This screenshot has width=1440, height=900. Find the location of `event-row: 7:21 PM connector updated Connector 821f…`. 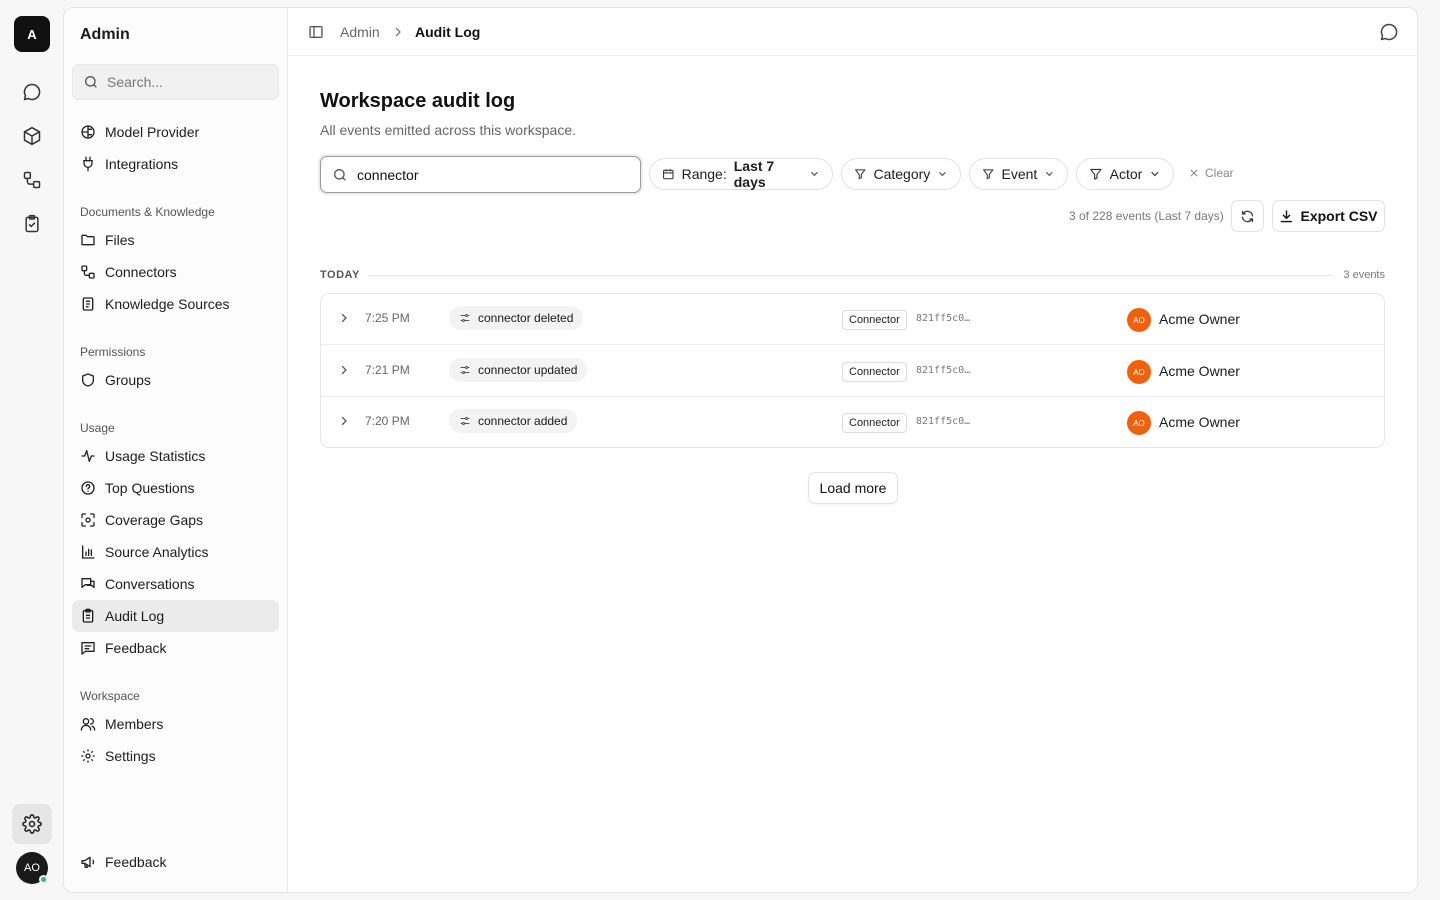

event-row: 7:21 PM connector updated Connector 821f… is located at coordinates (852, 371).